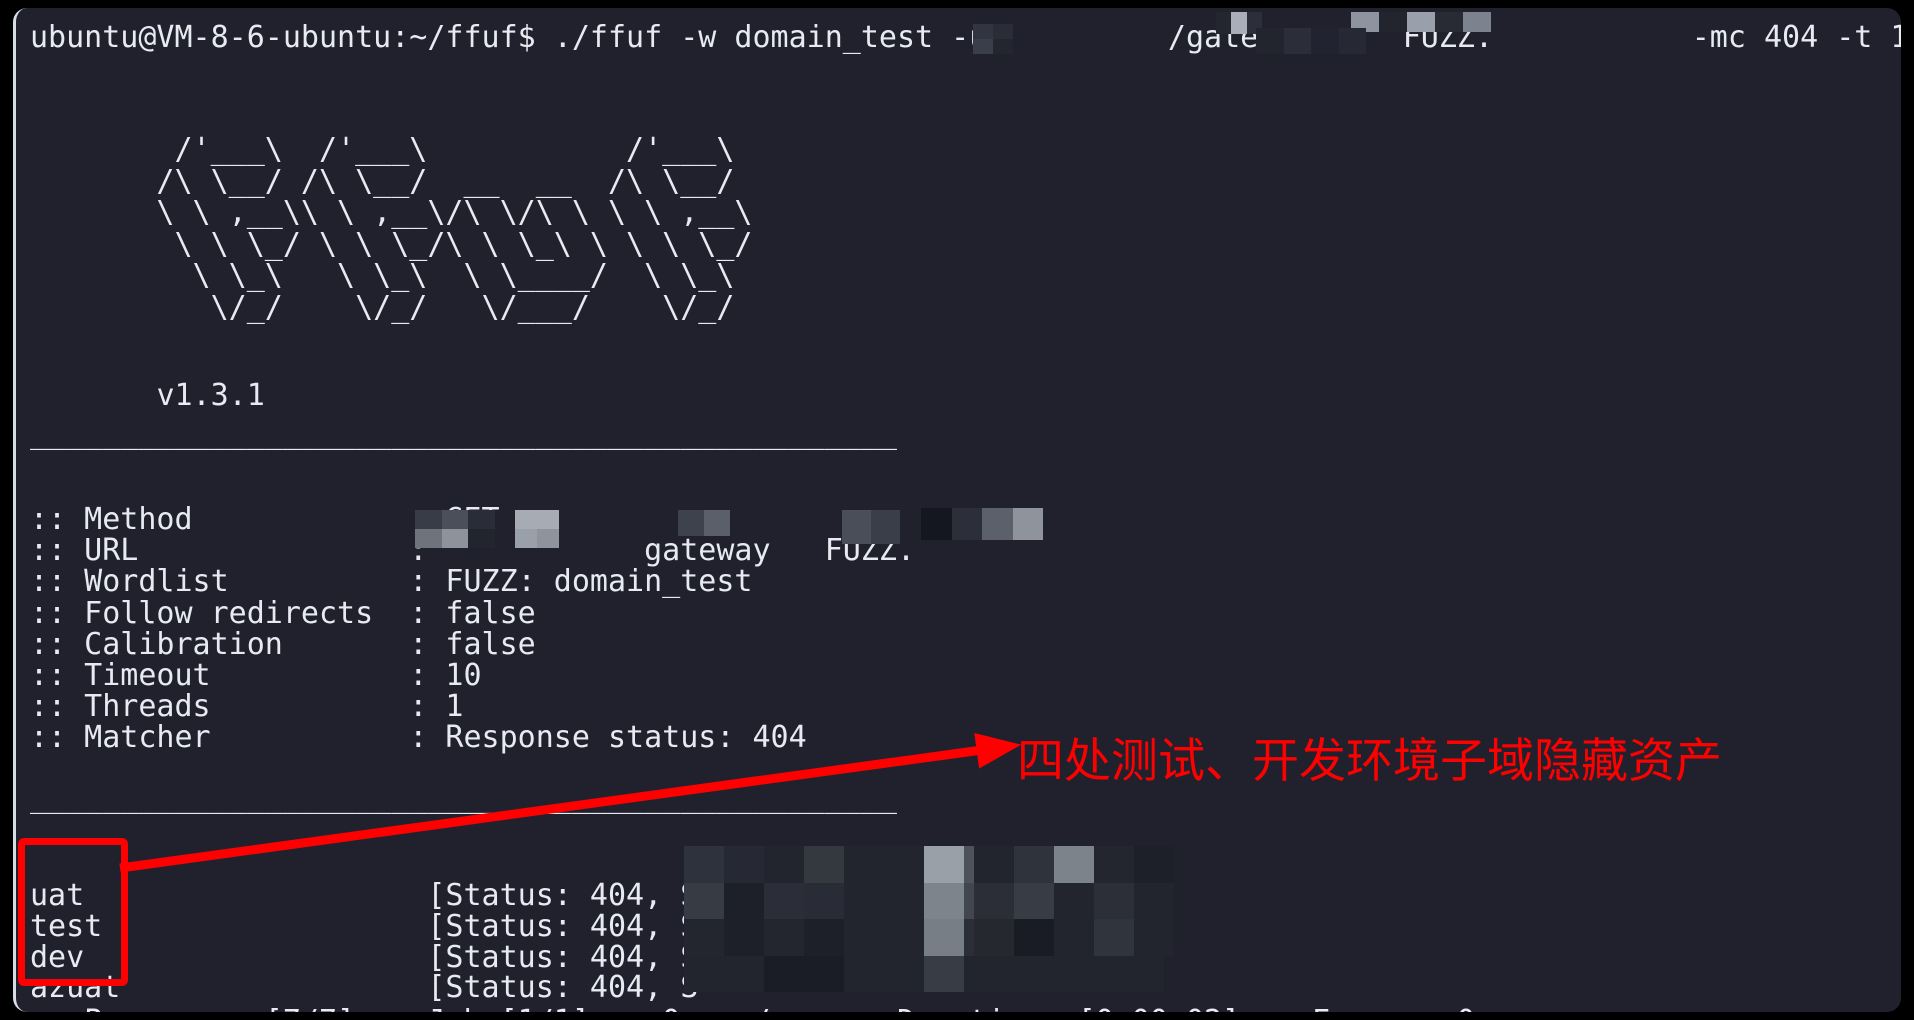 This screenshot has height=1020, width=1914. Describe the element at coordinates (924, 919) in the screenshot. I see `redaction-mosaic-results` at that location.